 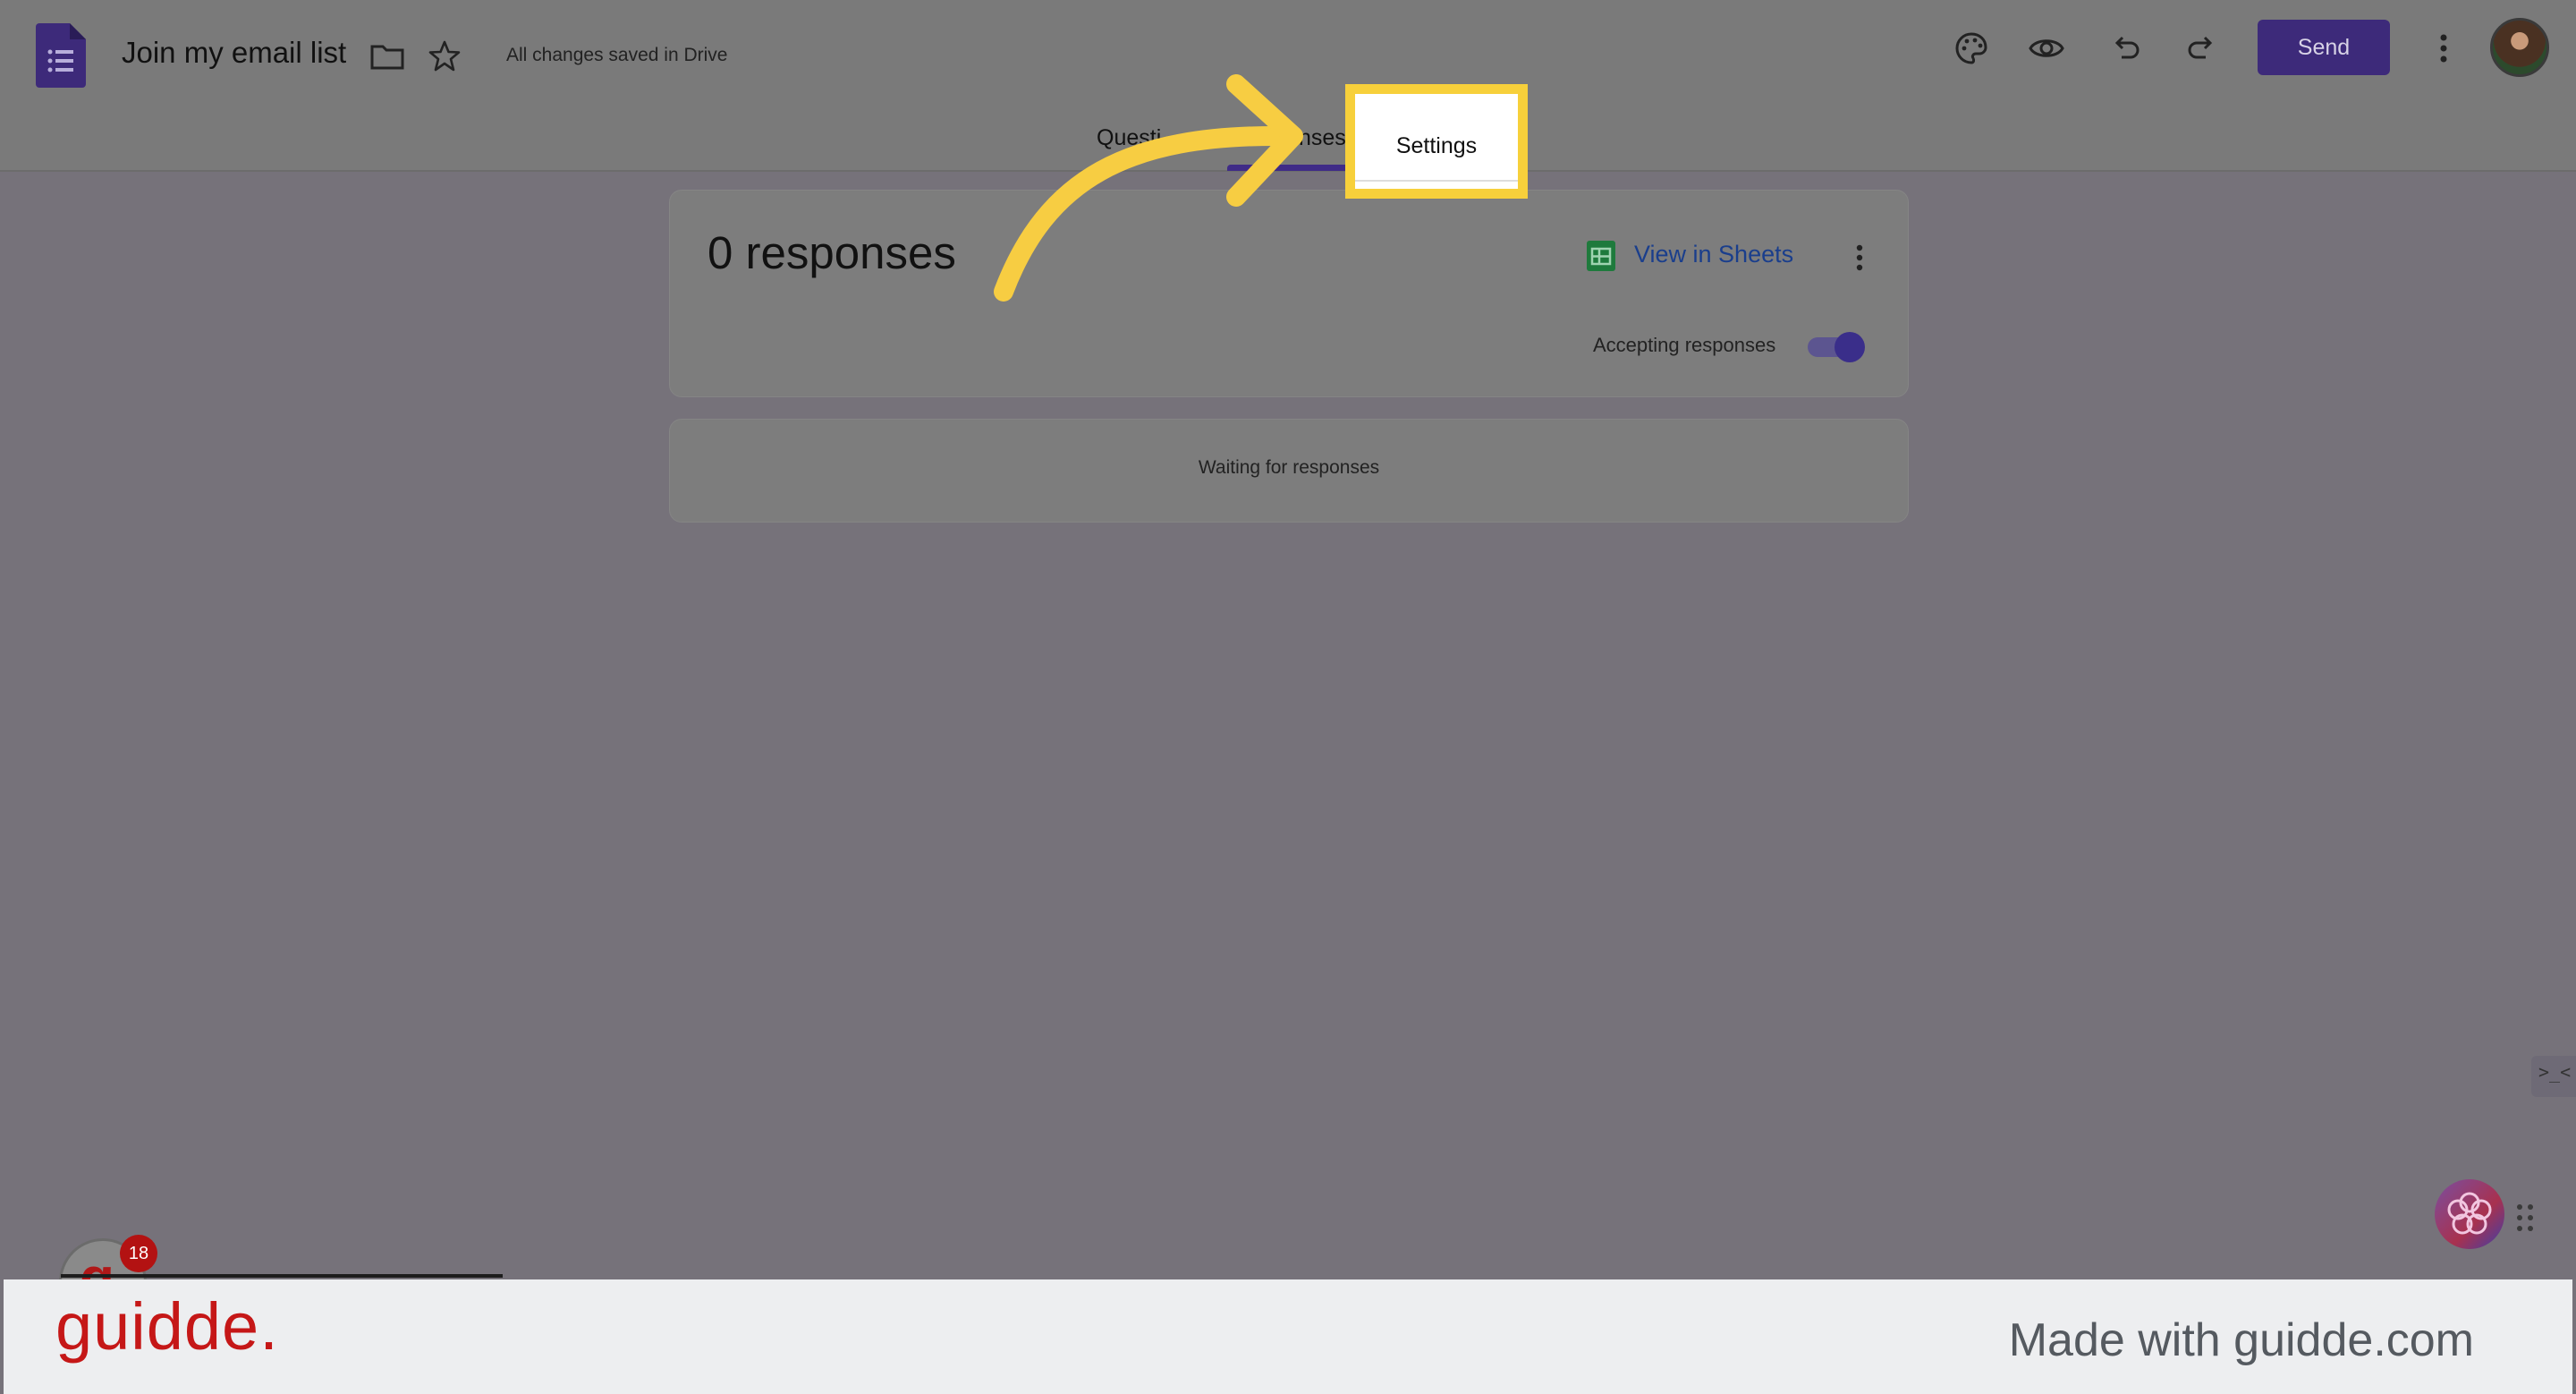 I want to click on more-vert-icon, so click(x=2444, y=49).